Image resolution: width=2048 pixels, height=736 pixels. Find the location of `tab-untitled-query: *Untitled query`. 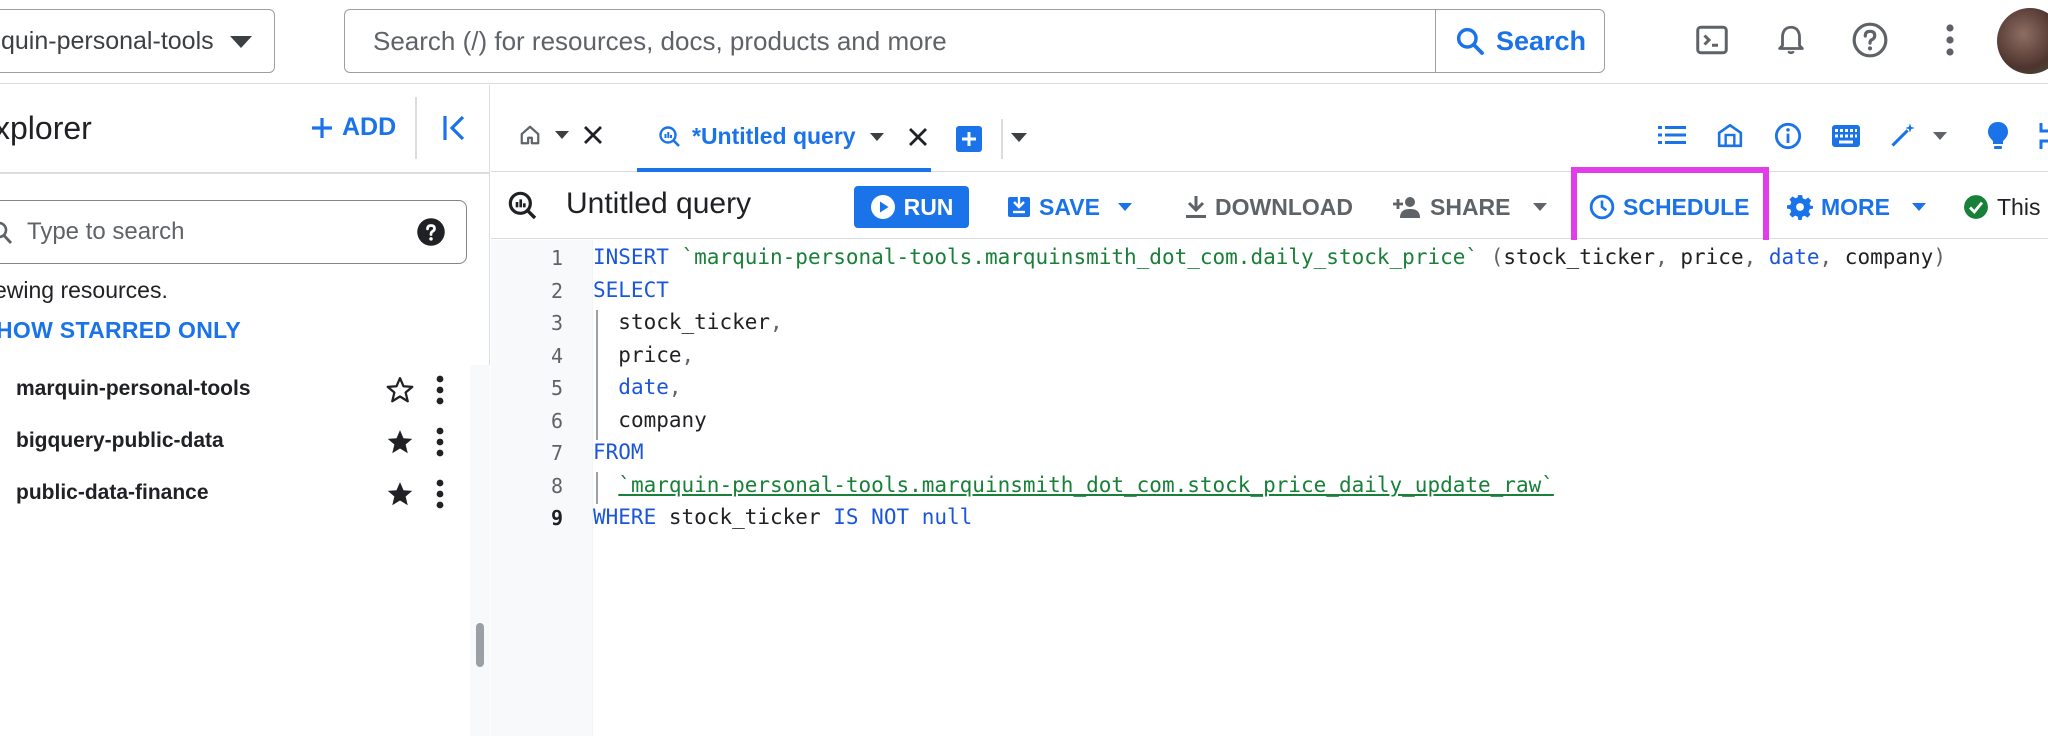

tab-untitled-query: *Untitled query is located at coordinates (784, 138).